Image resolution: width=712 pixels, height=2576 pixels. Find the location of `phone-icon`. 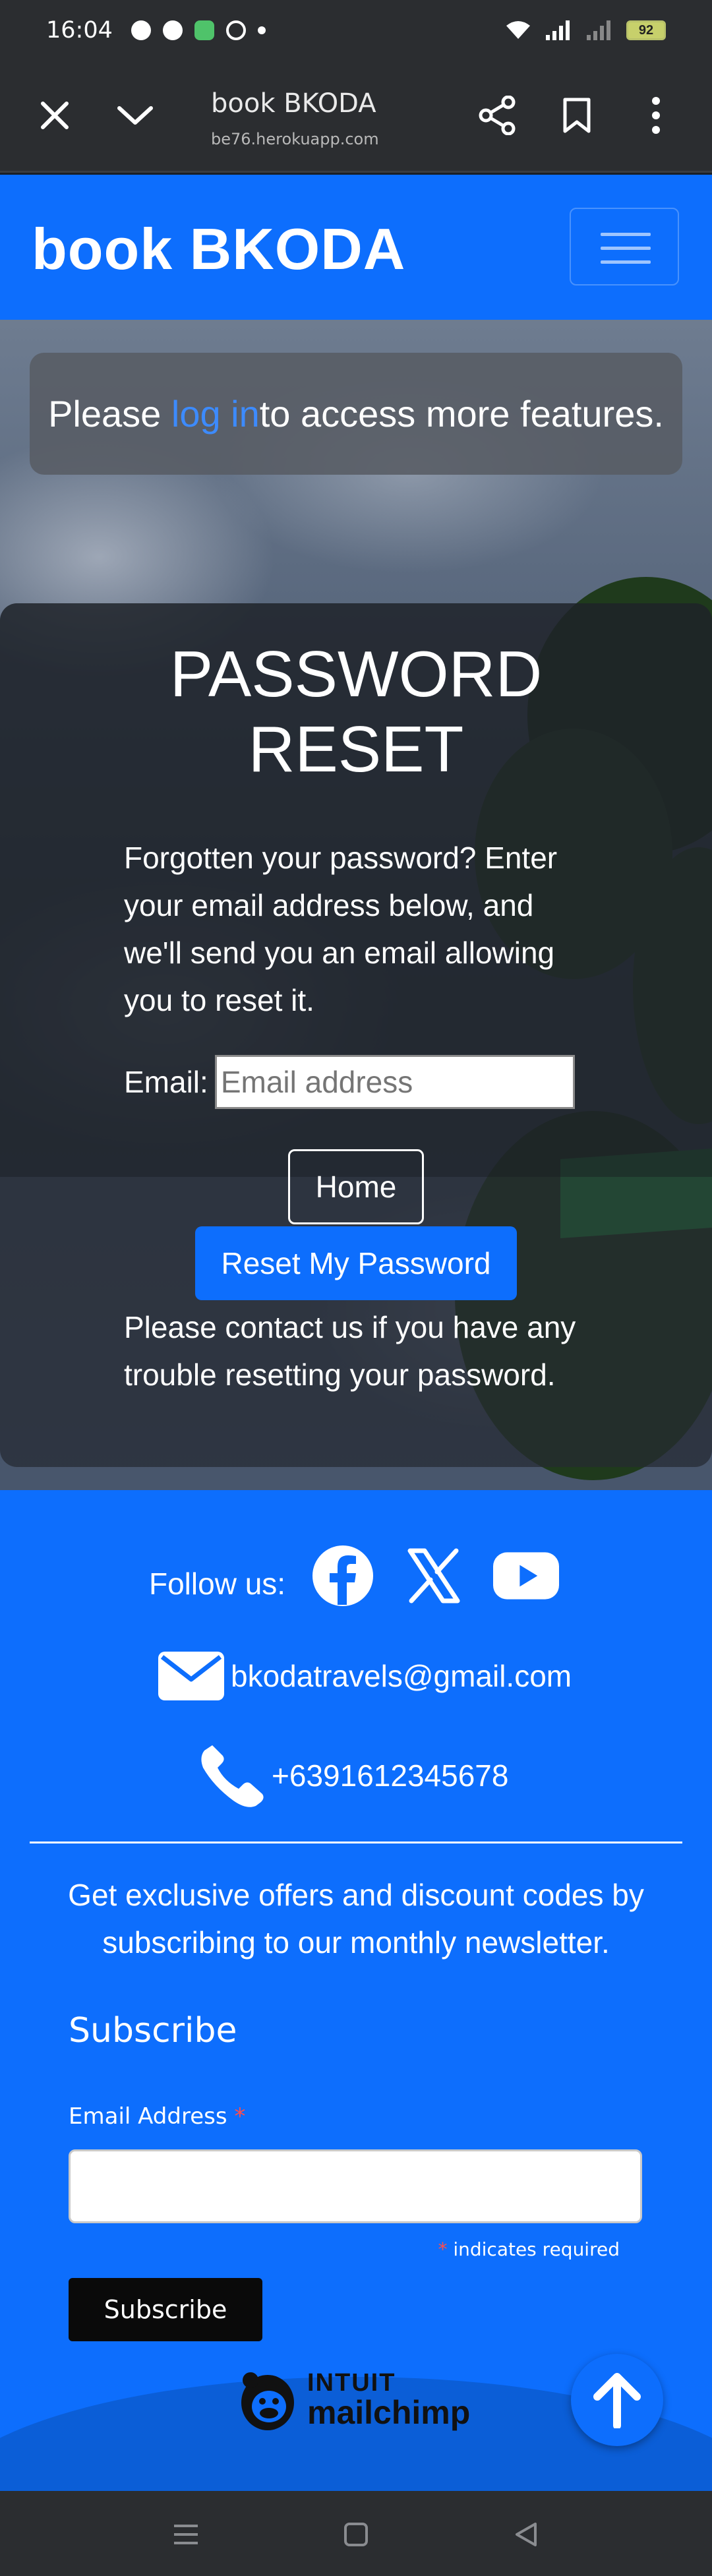

phone-icon is located at coordinates (232, 1776).